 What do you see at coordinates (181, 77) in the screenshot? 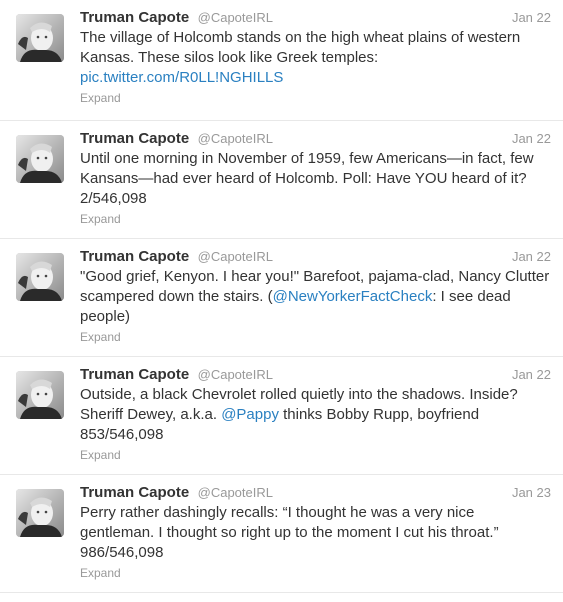
I see `tweet-link: pic.twitter.com/R0LL!NGHILLS` at bounding box center [181, 77].